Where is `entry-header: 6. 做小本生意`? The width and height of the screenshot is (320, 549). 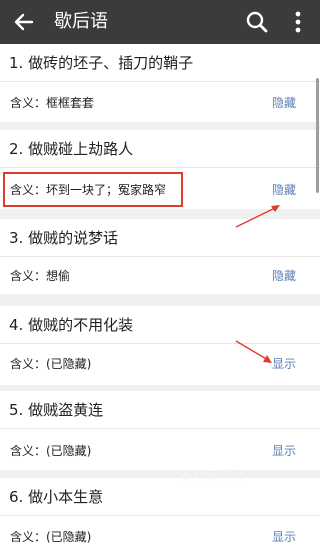
entry-header: 6. 做小本生意 is located at coordinates (160, 497).